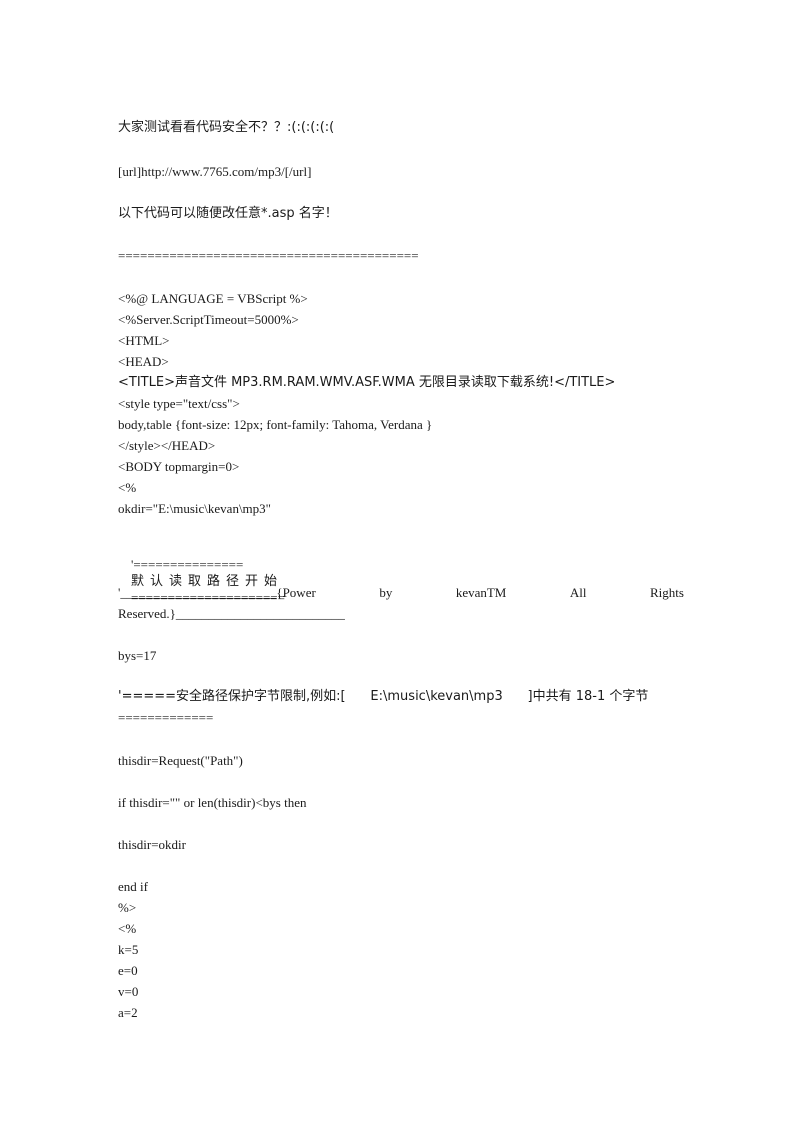  I want to click on bys-assign: bys=17, so click(137, 655).